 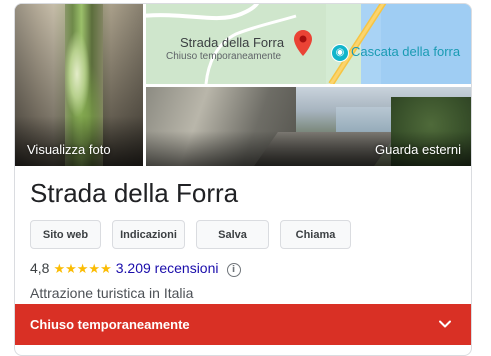 I want to click on rating-row: 4,8 ★★★★★ 3.209 recensioni i, so click(x=135, y=269).